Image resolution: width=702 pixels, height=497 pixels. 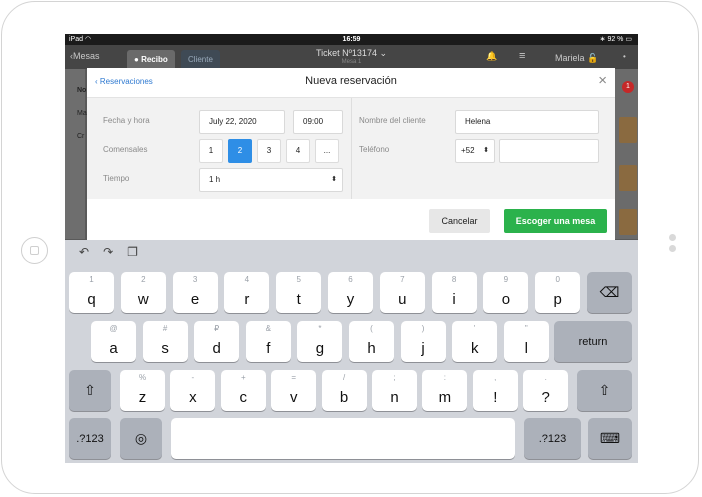 I want to click on close-icon: ×, so click(x=602, y=80).